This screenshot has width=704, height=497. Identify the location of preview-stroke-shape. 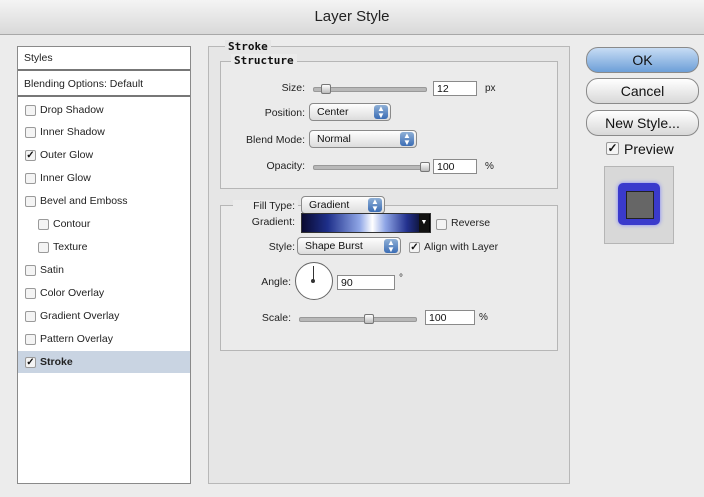
(639, 204).